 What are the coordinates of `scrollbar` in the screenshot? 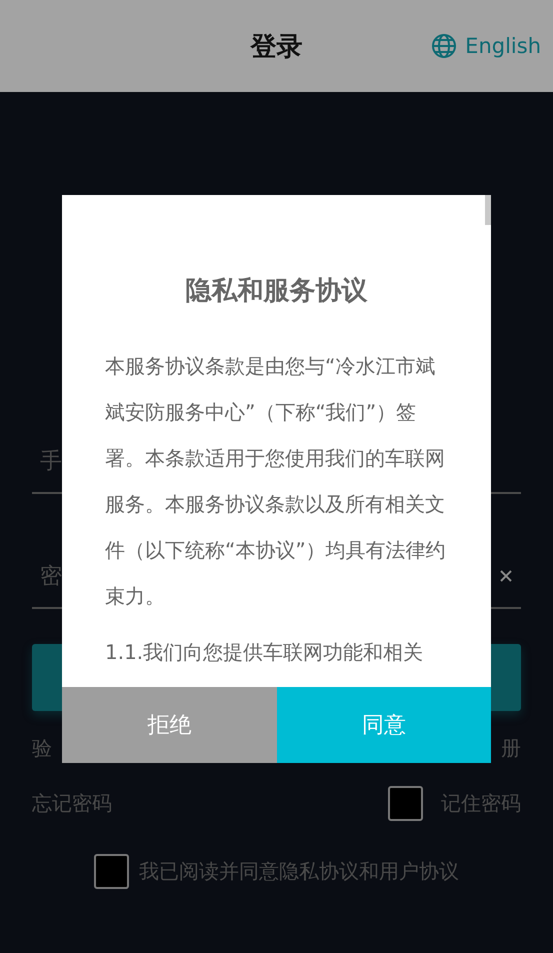 It's located at (488, 210).